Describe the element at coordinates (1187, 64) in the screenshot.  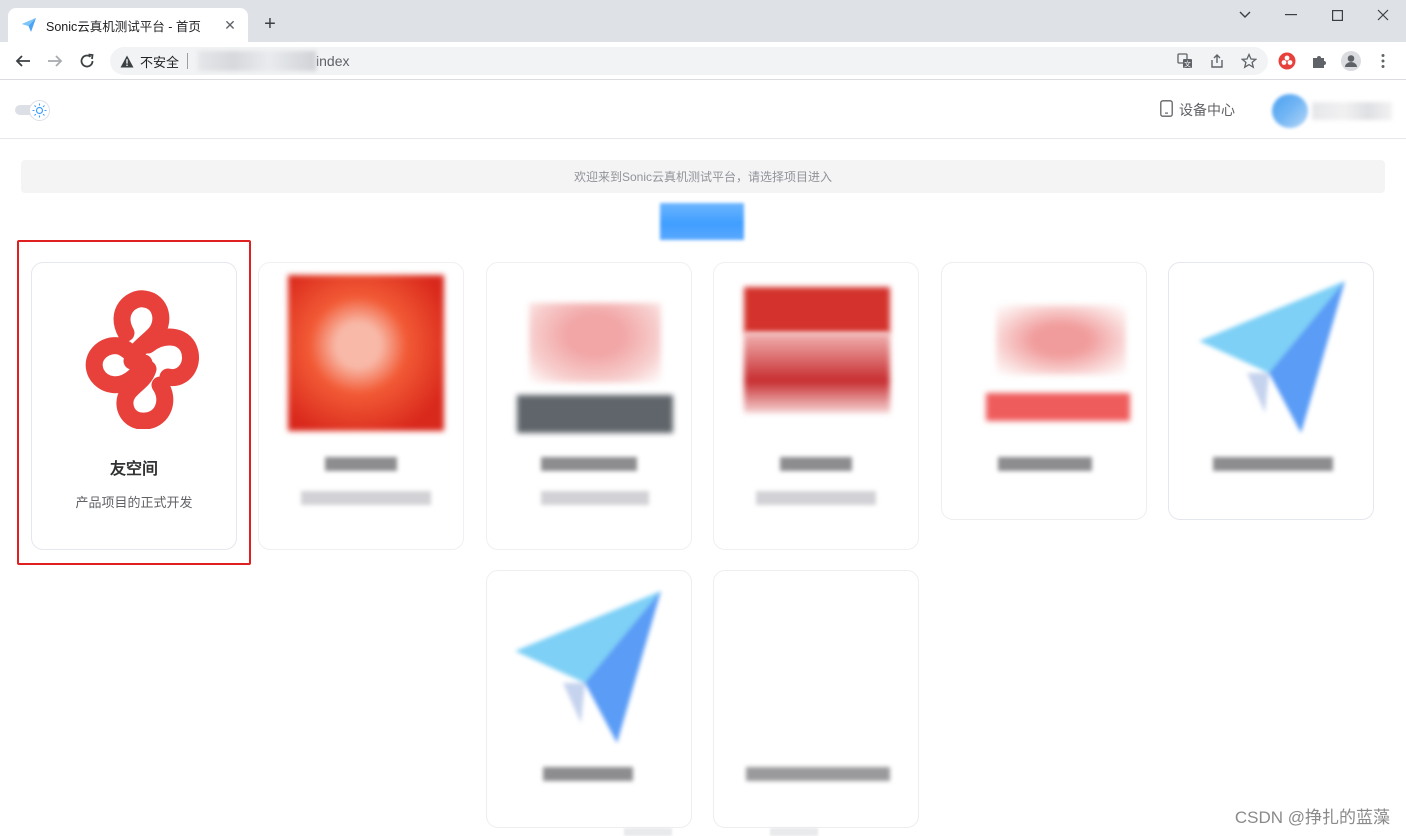
I see `svg-text: 文` at that location.